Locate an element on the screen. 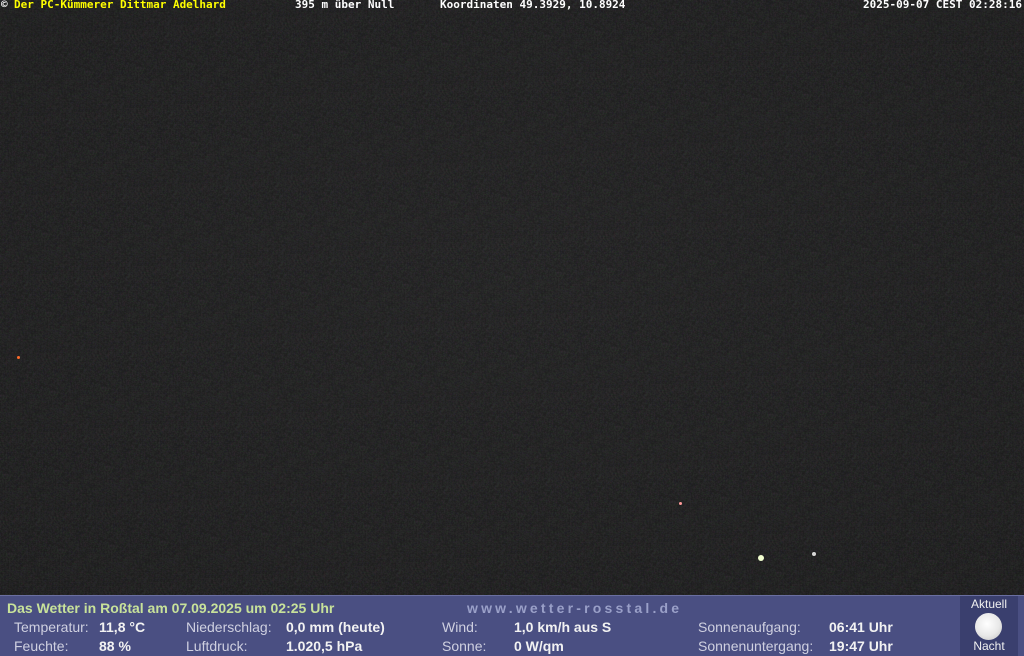  full-moon-icon is located at coordinates (988, 626).